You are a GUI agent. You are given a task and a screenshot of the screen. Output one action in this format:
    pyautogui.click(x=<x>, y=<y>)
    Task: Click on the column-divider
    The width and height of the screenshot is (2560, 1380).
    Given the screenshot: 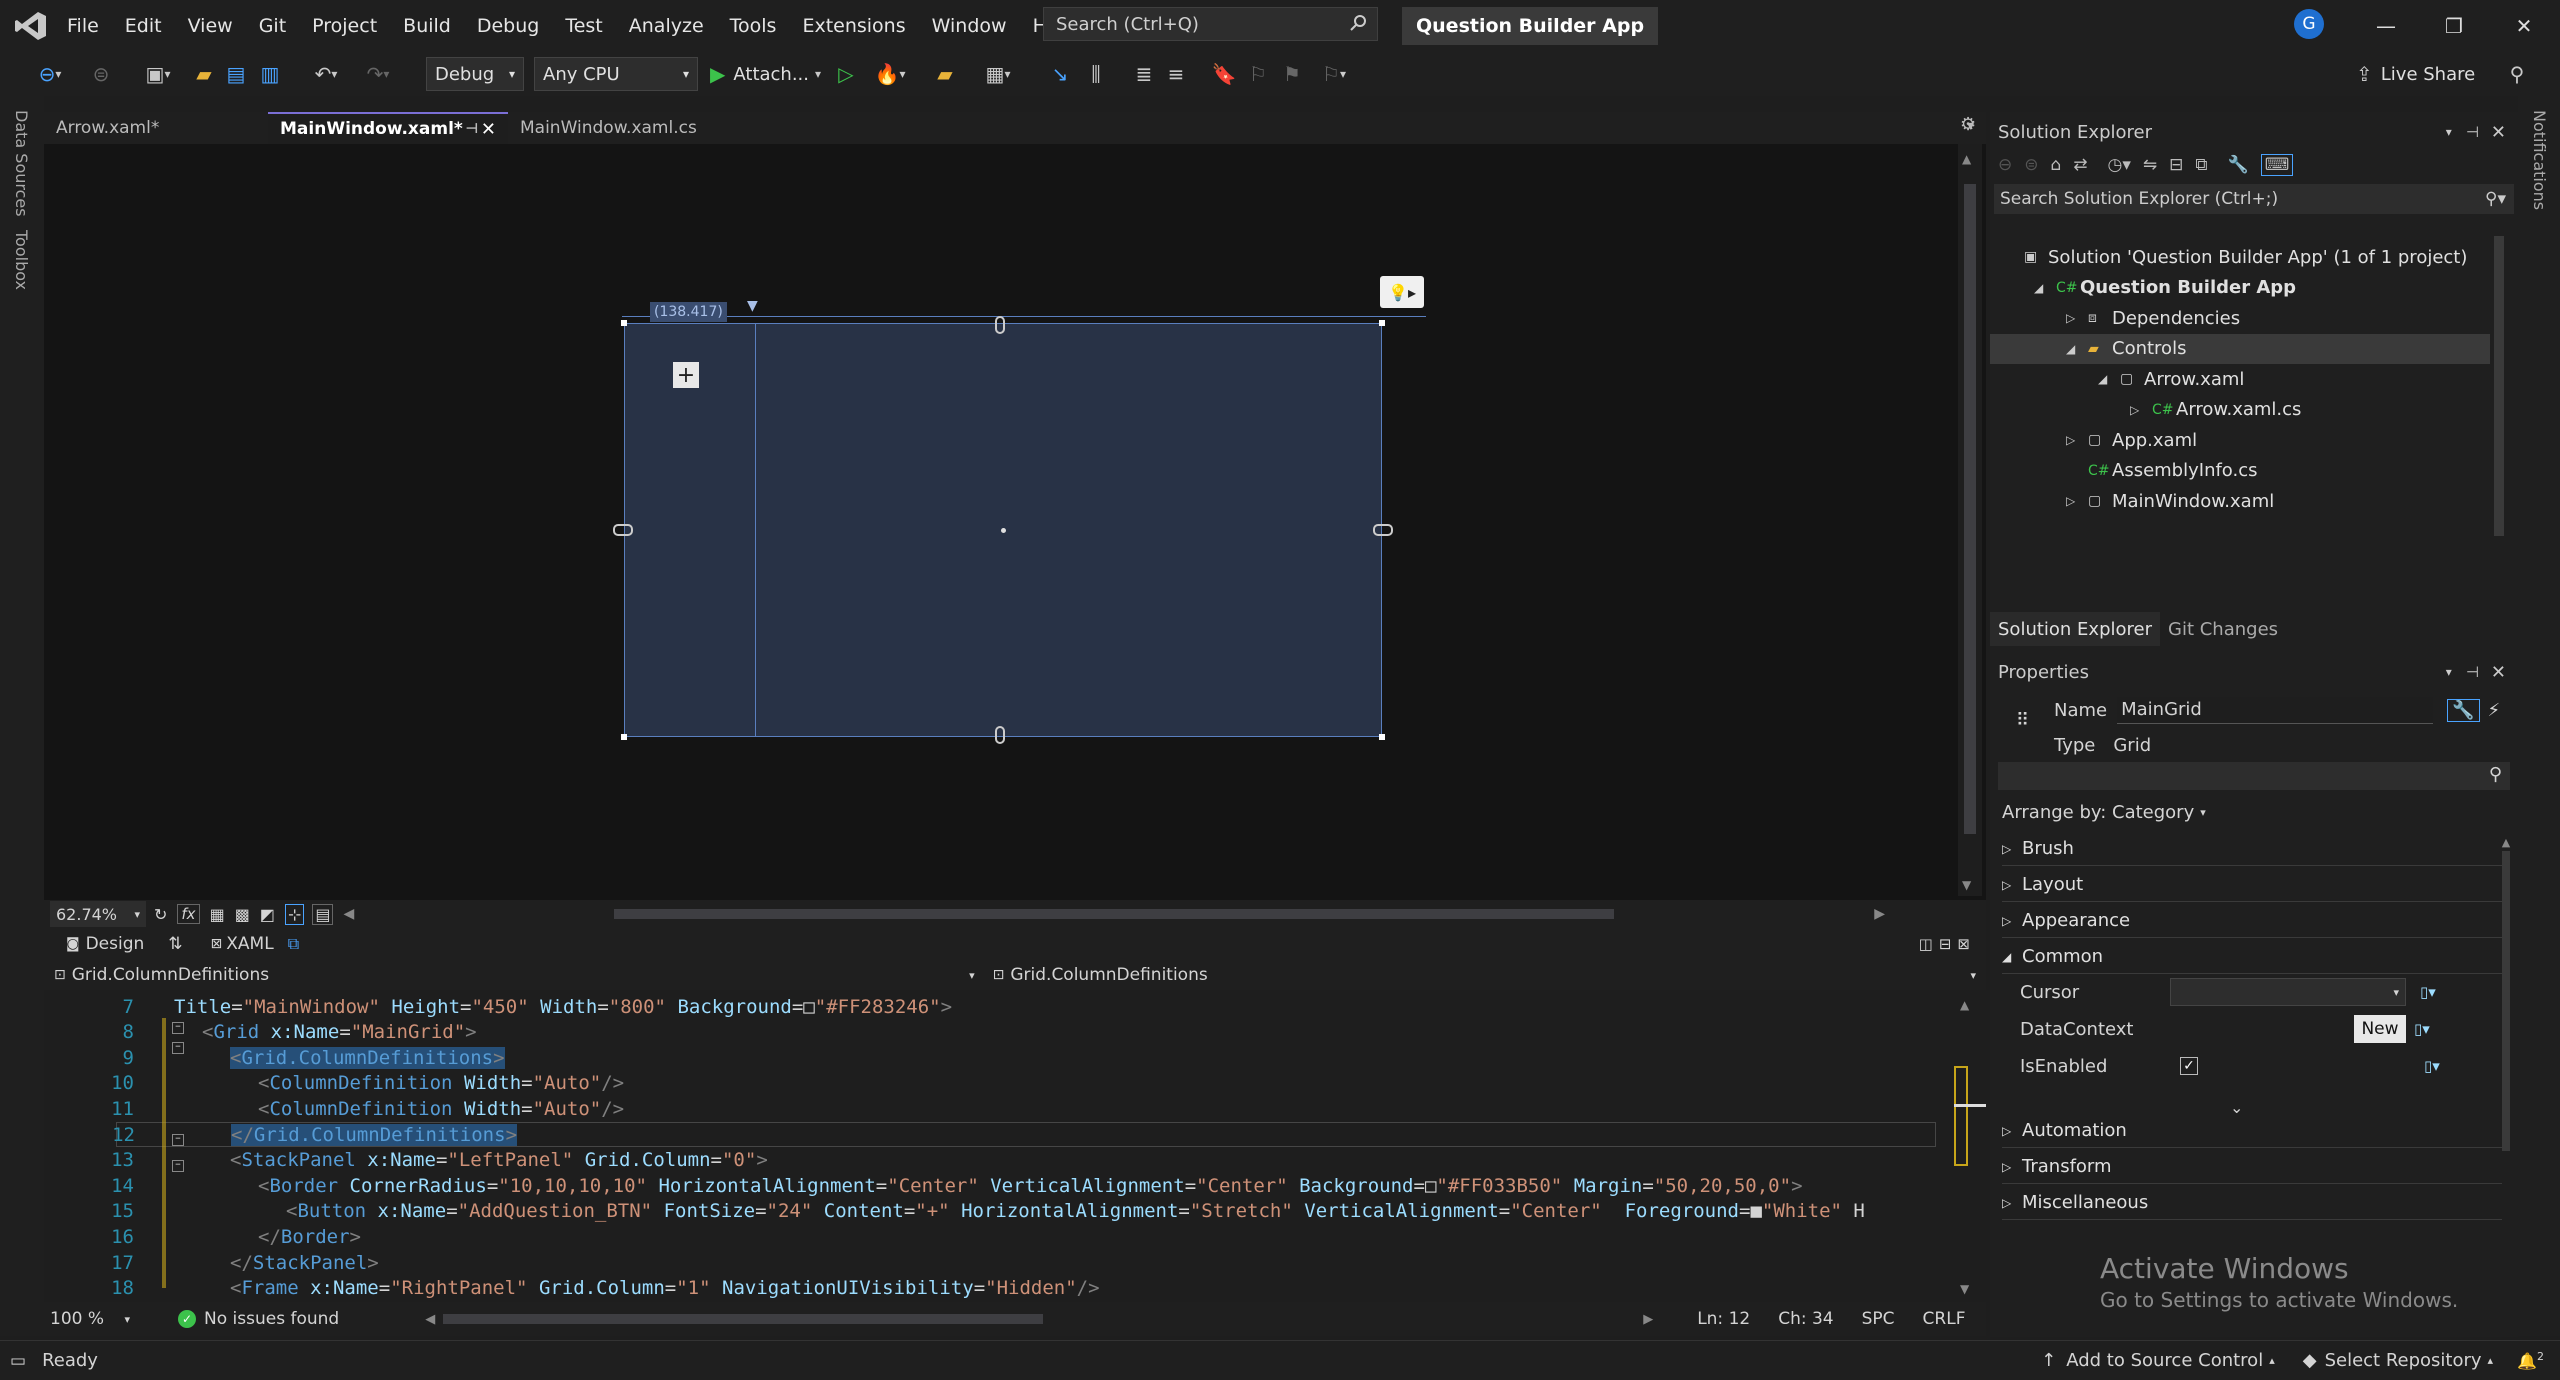 What is the action you would take?
    pyautogui.click(x=755, y=530)
    